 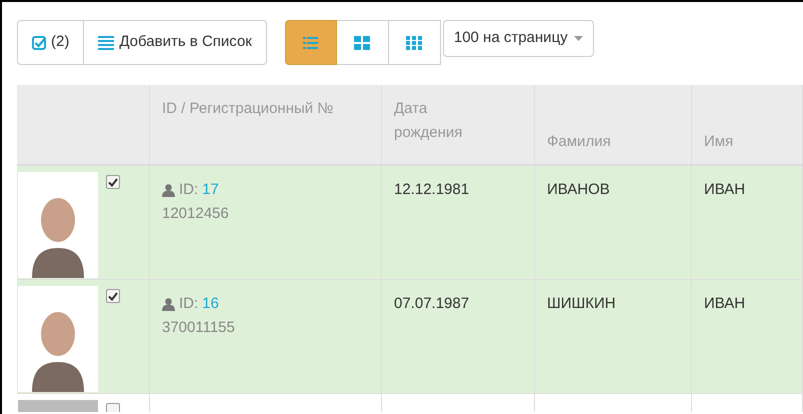 What do you see at coordinates (39, 43) in the screenshot?
I see `checkbox-icon` at bounding box center [39, 43].